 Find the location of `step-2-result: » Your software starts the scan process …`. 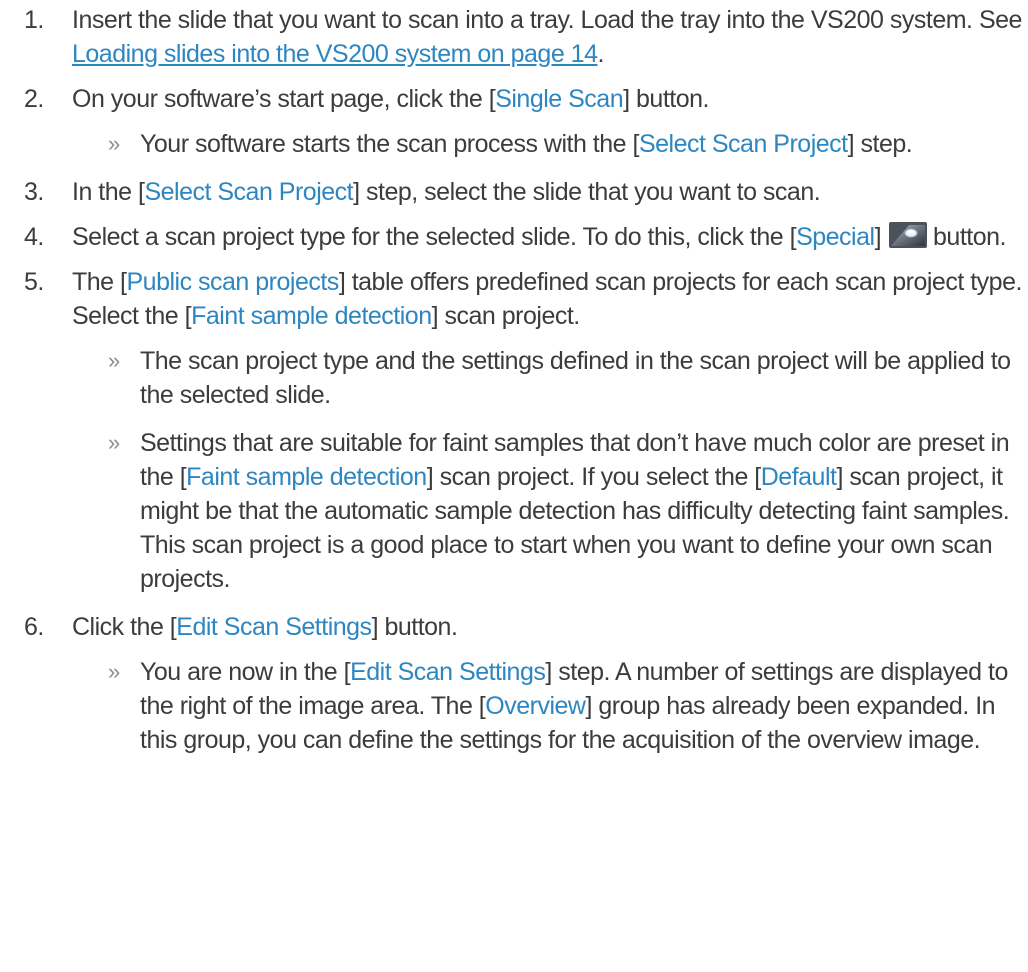

step-2-result: » Your software starts the scan process … is located at coordinates (512, 144).